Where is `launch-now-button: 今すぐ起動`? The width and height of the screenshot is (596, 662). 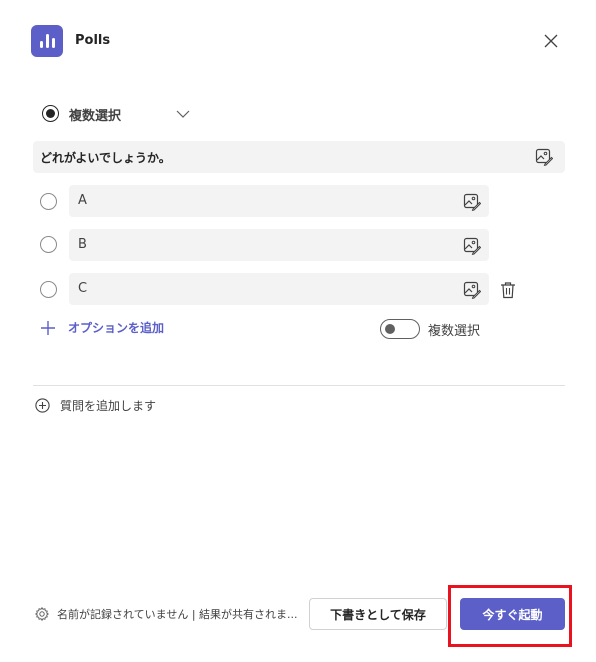
launch-now-button: 今すぐ起動 is located at coordinates (512, 614).